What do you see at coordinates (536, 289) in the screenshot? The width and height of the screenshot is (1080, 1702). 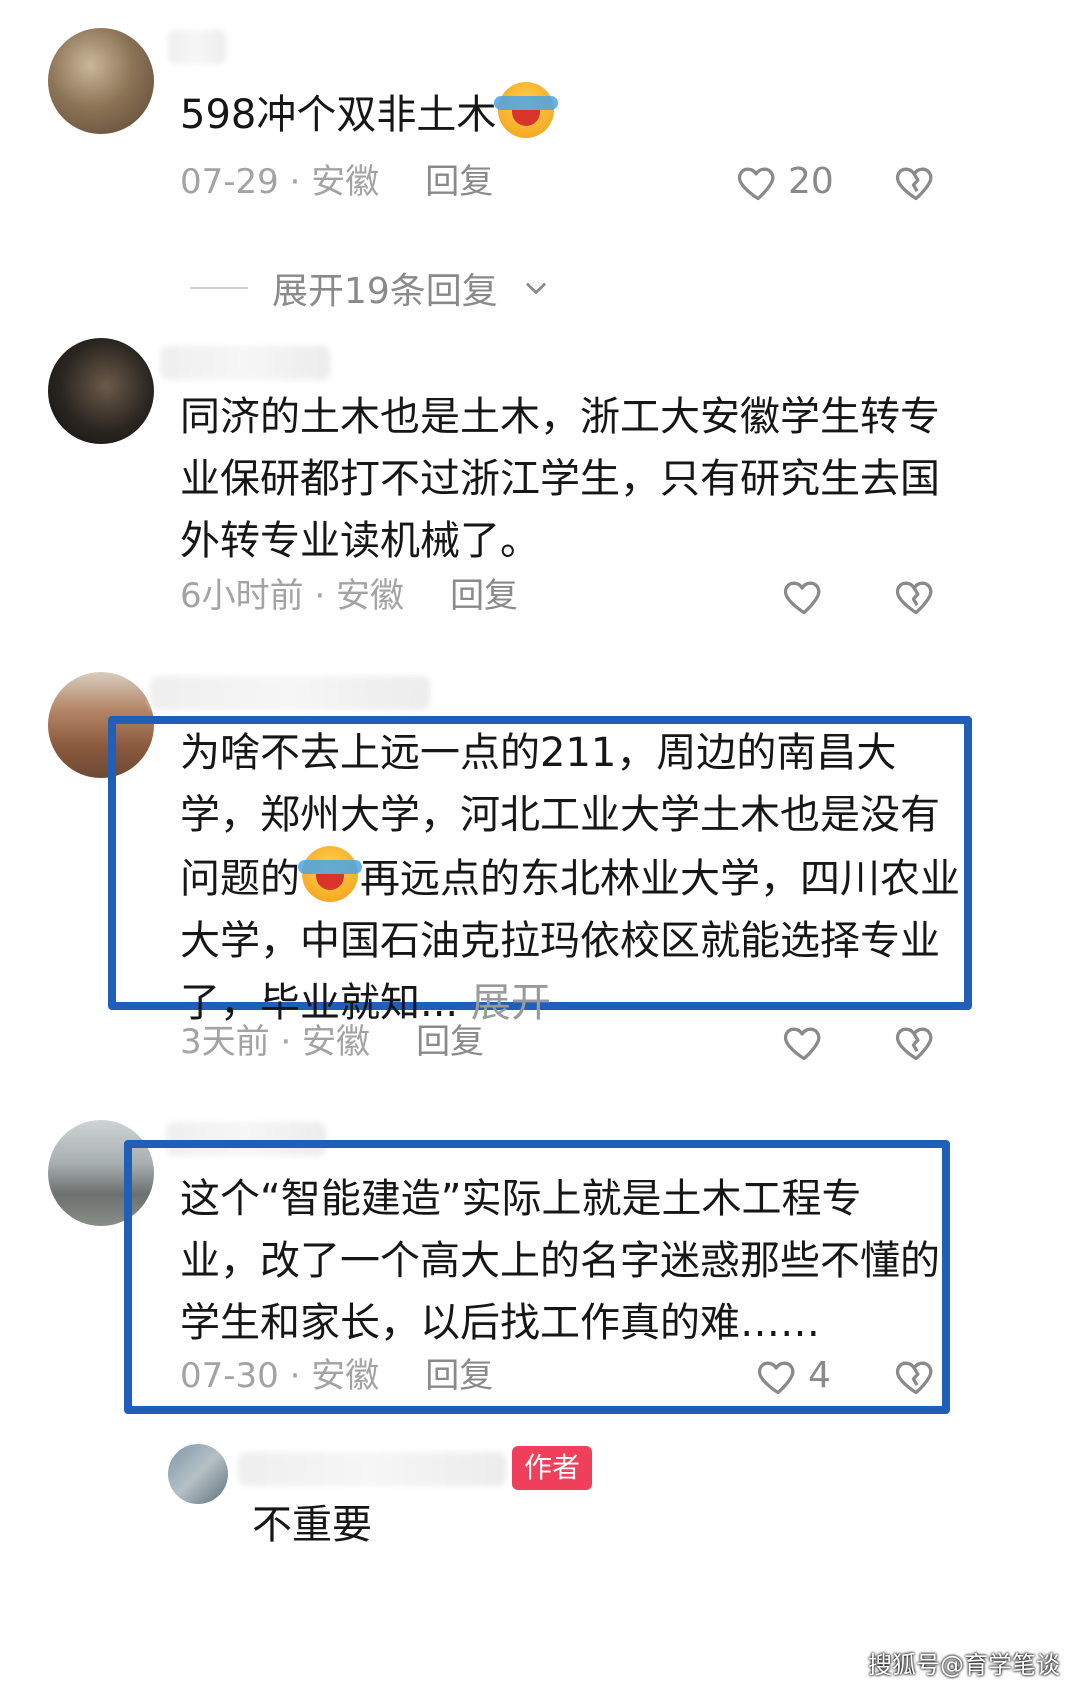 I see `chevron-down-icon` at bounding box center [536, 289].